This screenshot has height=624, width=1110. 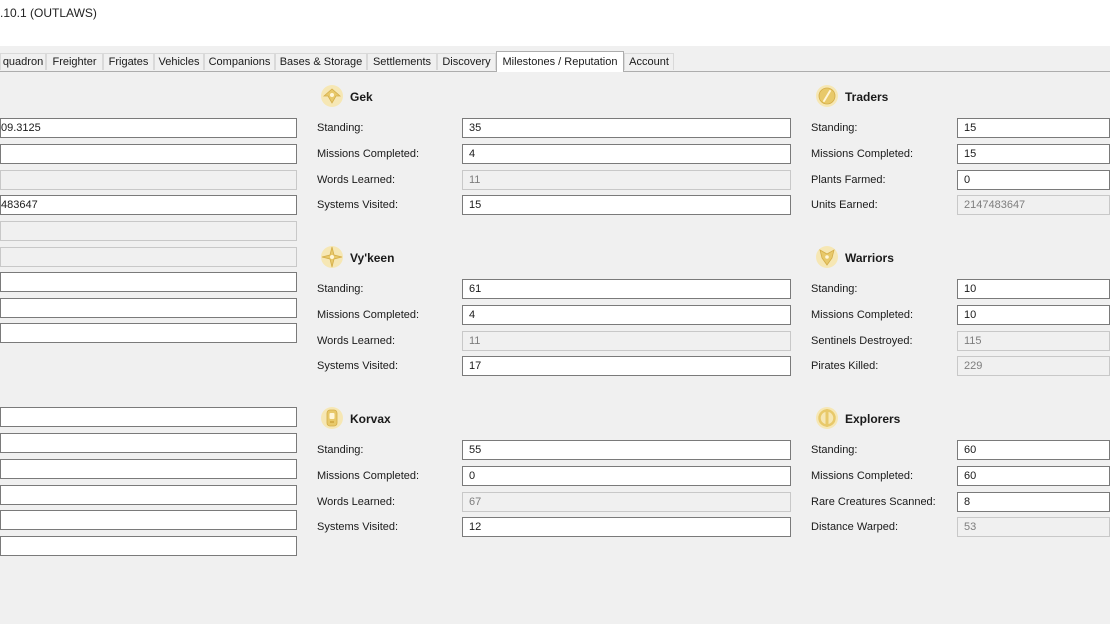 What do you see at coordinates (23, 61) in the screenshot?
I see `tab-squadron: quadron` at bounding box center [23, 61].